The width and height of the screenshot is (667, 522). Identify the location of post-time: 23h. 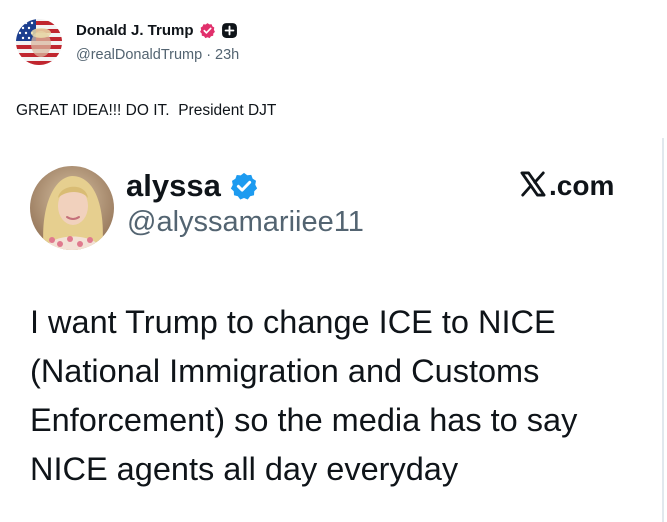
(227, 55).